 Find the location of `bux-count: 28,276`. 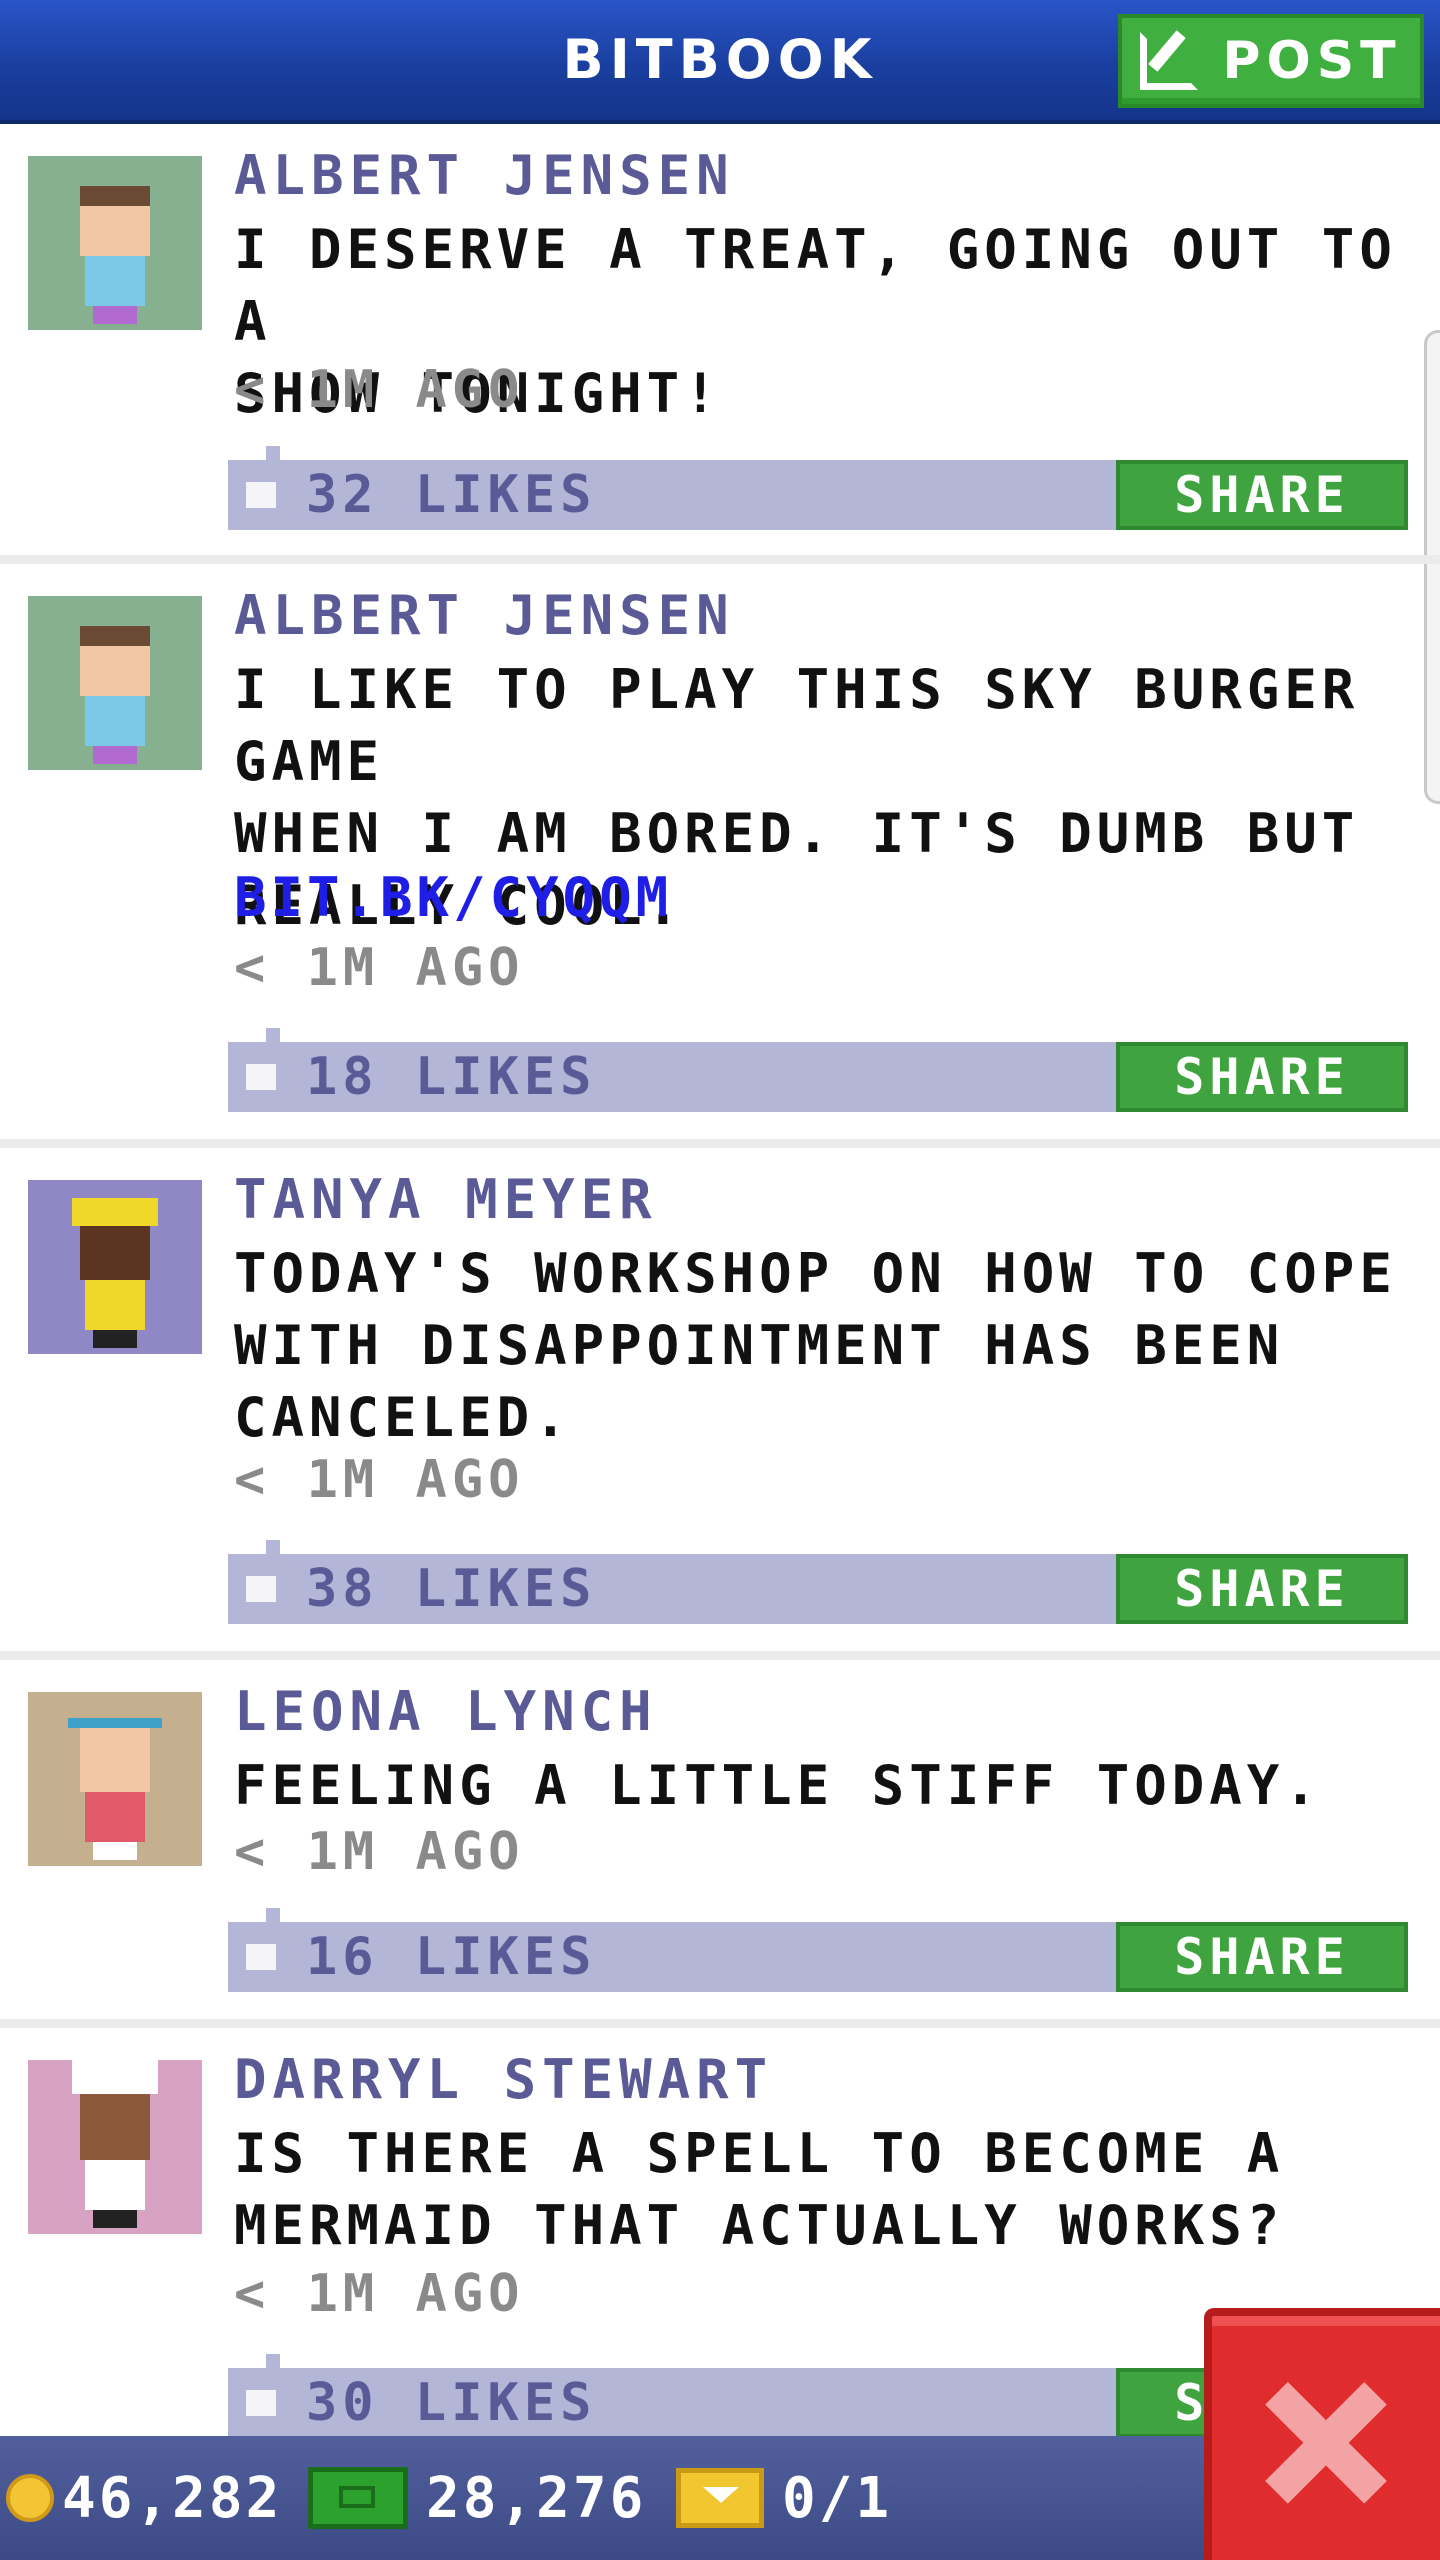

bux-count: 28,276 is located at coordinates (536, 2498).